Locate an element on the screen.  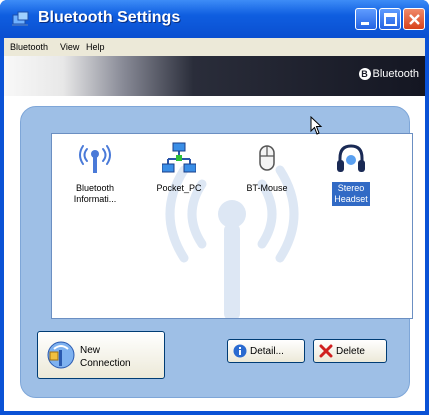
network-icon is located at coordinates (179, 157).